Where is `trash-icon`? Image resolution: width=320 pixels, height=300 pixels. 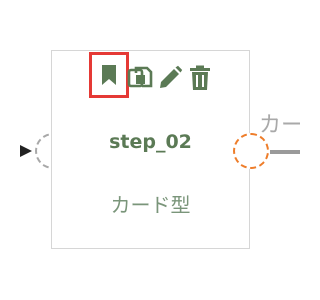 trash-icon is located at coordinates (200, 77).